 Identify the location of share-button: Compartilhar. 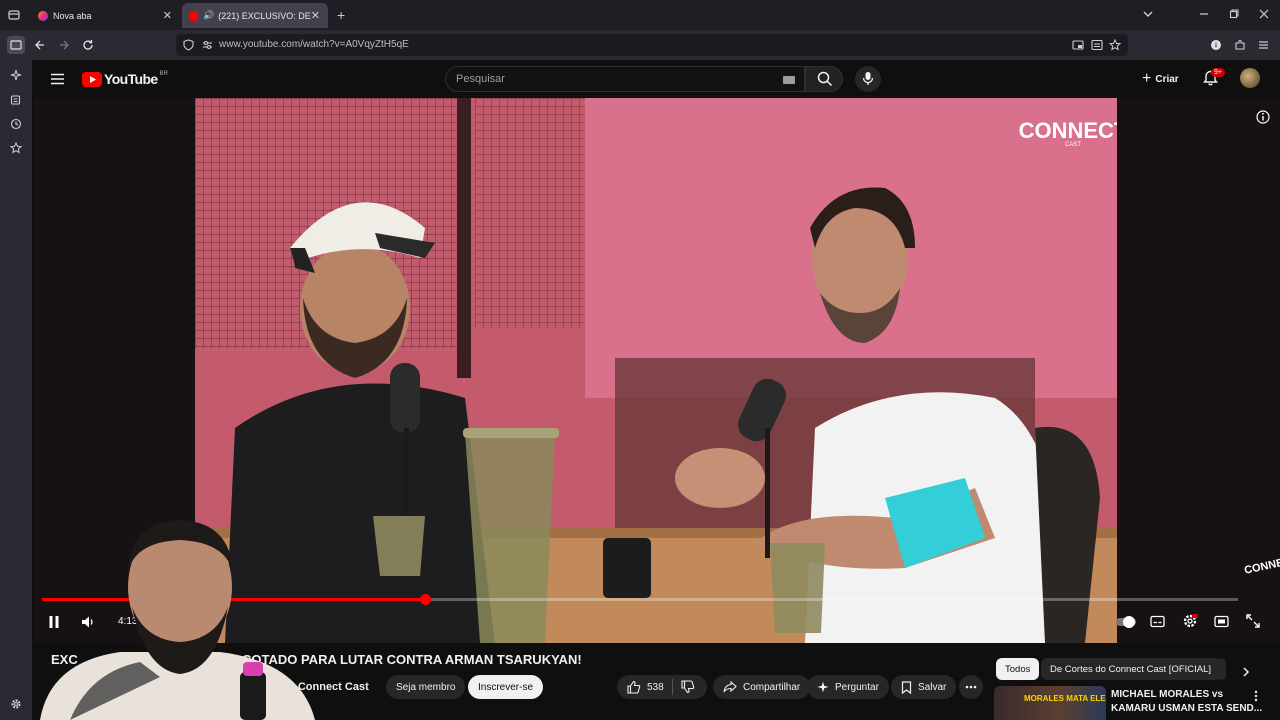
(762, 687).